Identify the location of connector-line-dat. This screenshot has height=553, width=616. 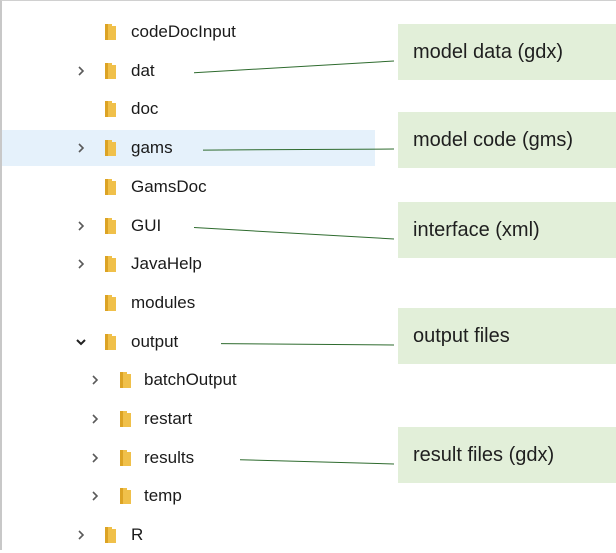
(294, 67).